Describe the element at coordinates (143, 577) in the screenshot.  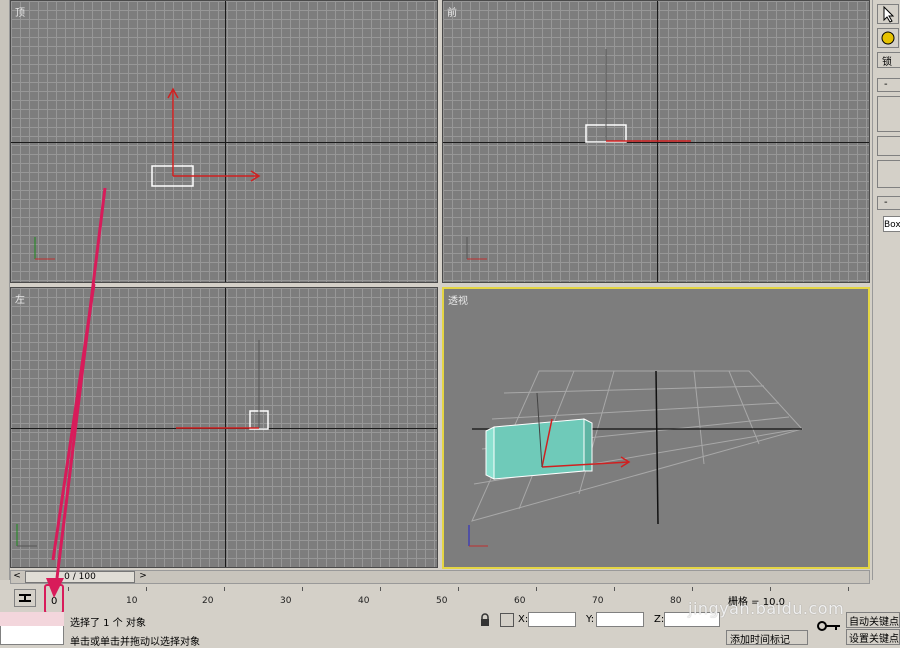
I see `time-slider-next: >` at that location.